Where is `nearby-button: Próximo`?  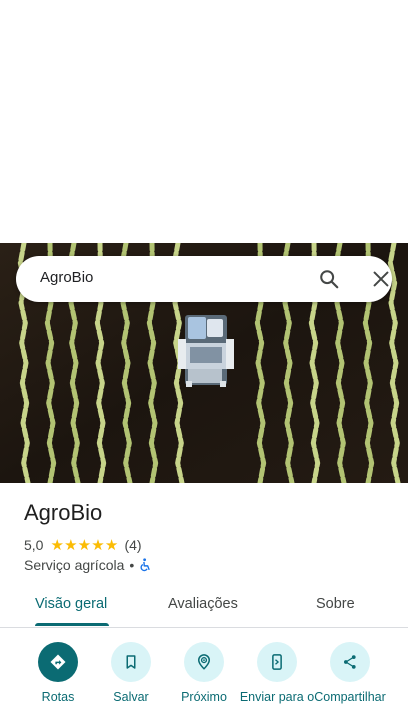 nearby-button: Próximo is located at coordinates (204, 673).